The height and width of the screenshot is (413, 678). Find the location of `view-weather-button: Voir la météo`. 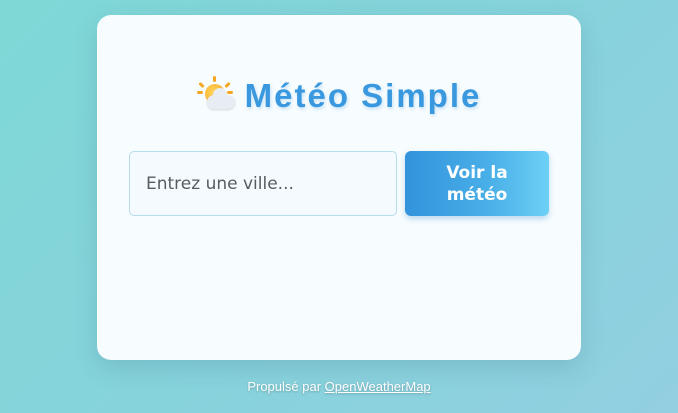

view-weather-button: Voir la météo is located at coordinates (477, 183).